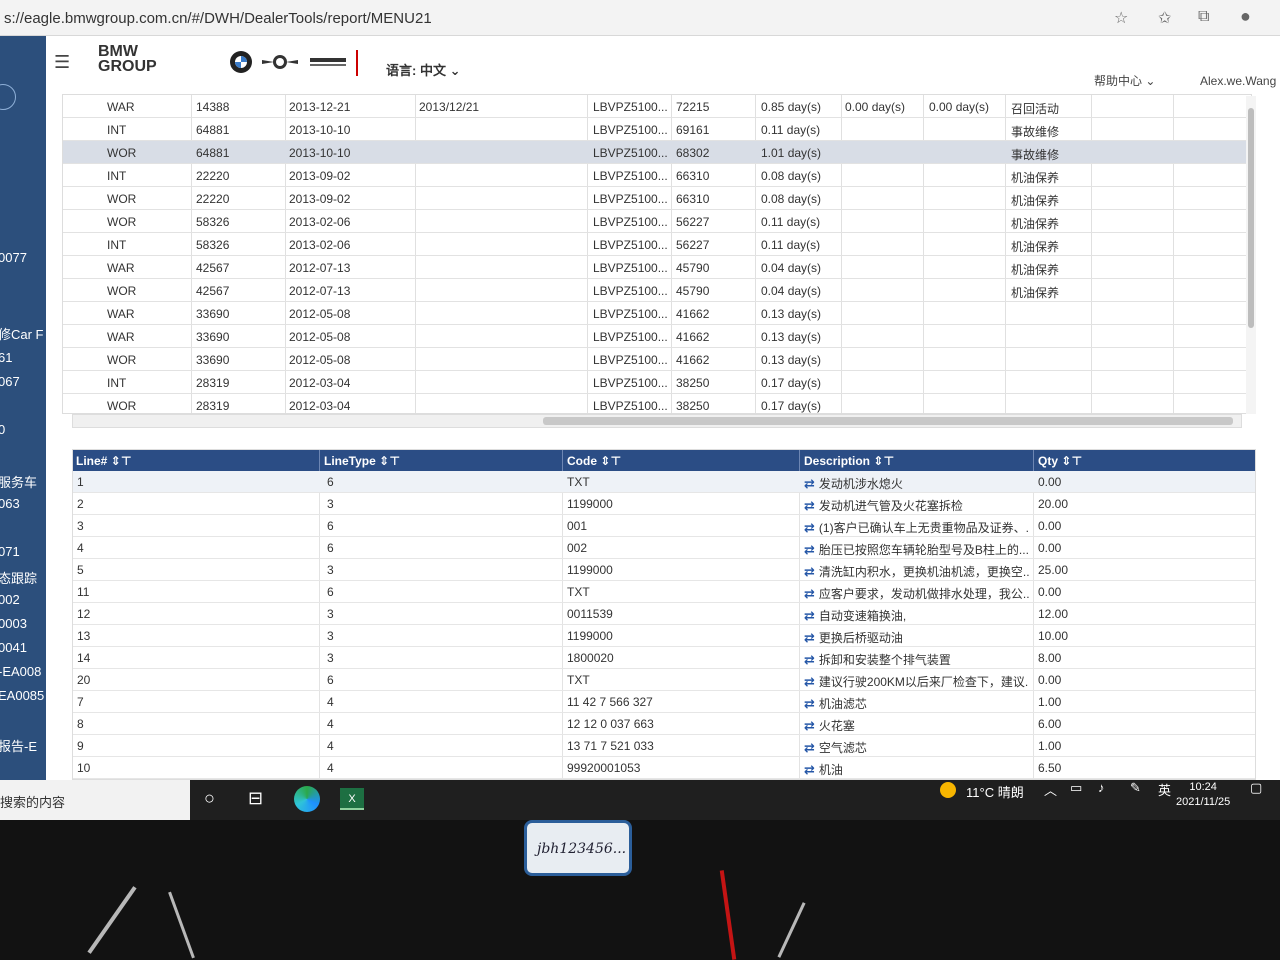 The image size is (1280, 960). What do you see at coordinates (1245, 16) in the screenshot?
I see `profile-avatar-icon: ●` at bounding box center [1245, 16].